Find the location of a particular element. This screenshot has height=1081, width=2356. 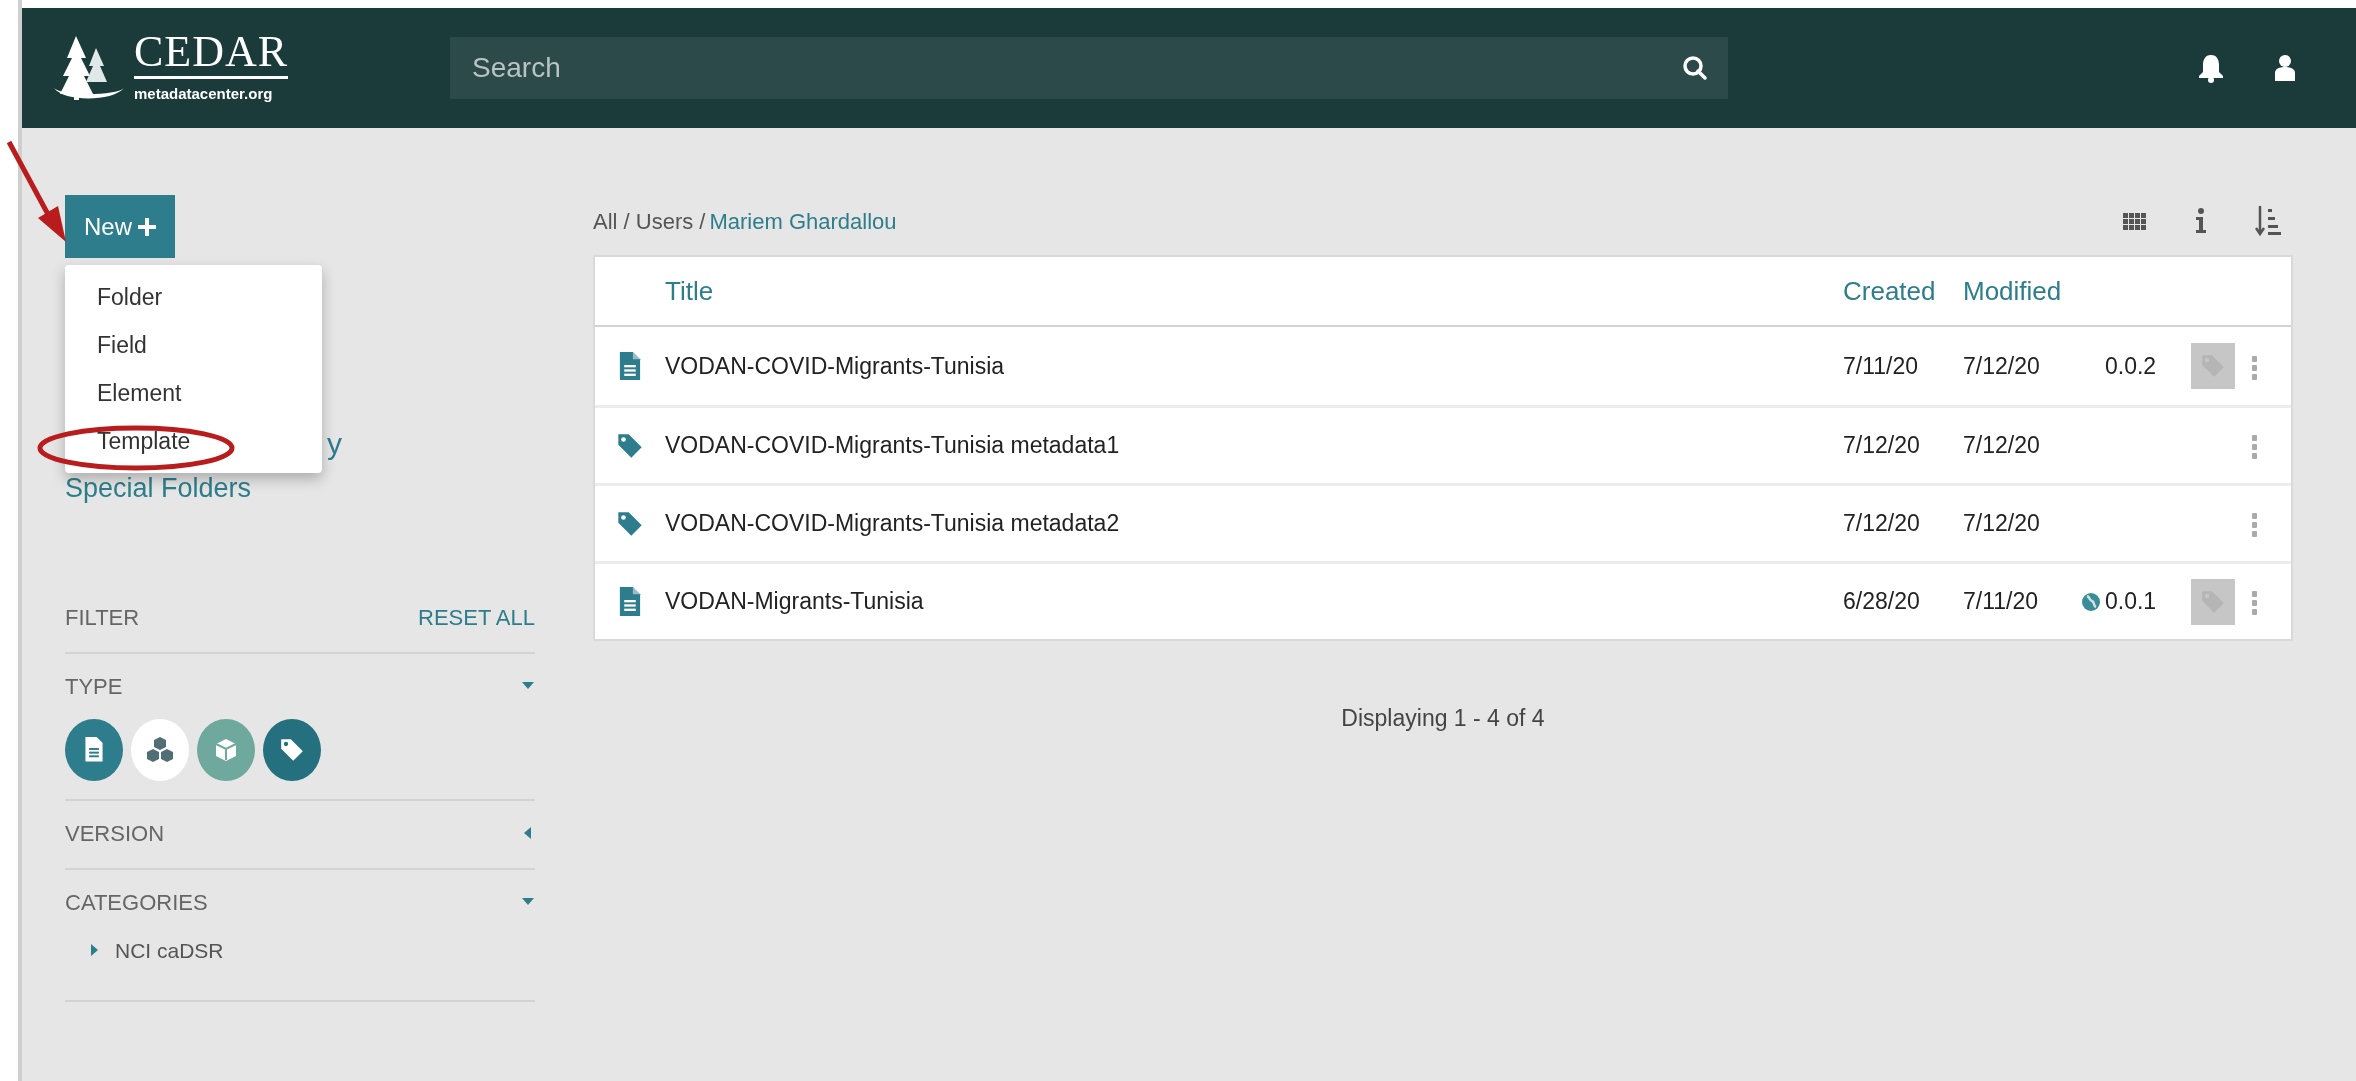

column-header: Title is located at coordinates (1254, 291).